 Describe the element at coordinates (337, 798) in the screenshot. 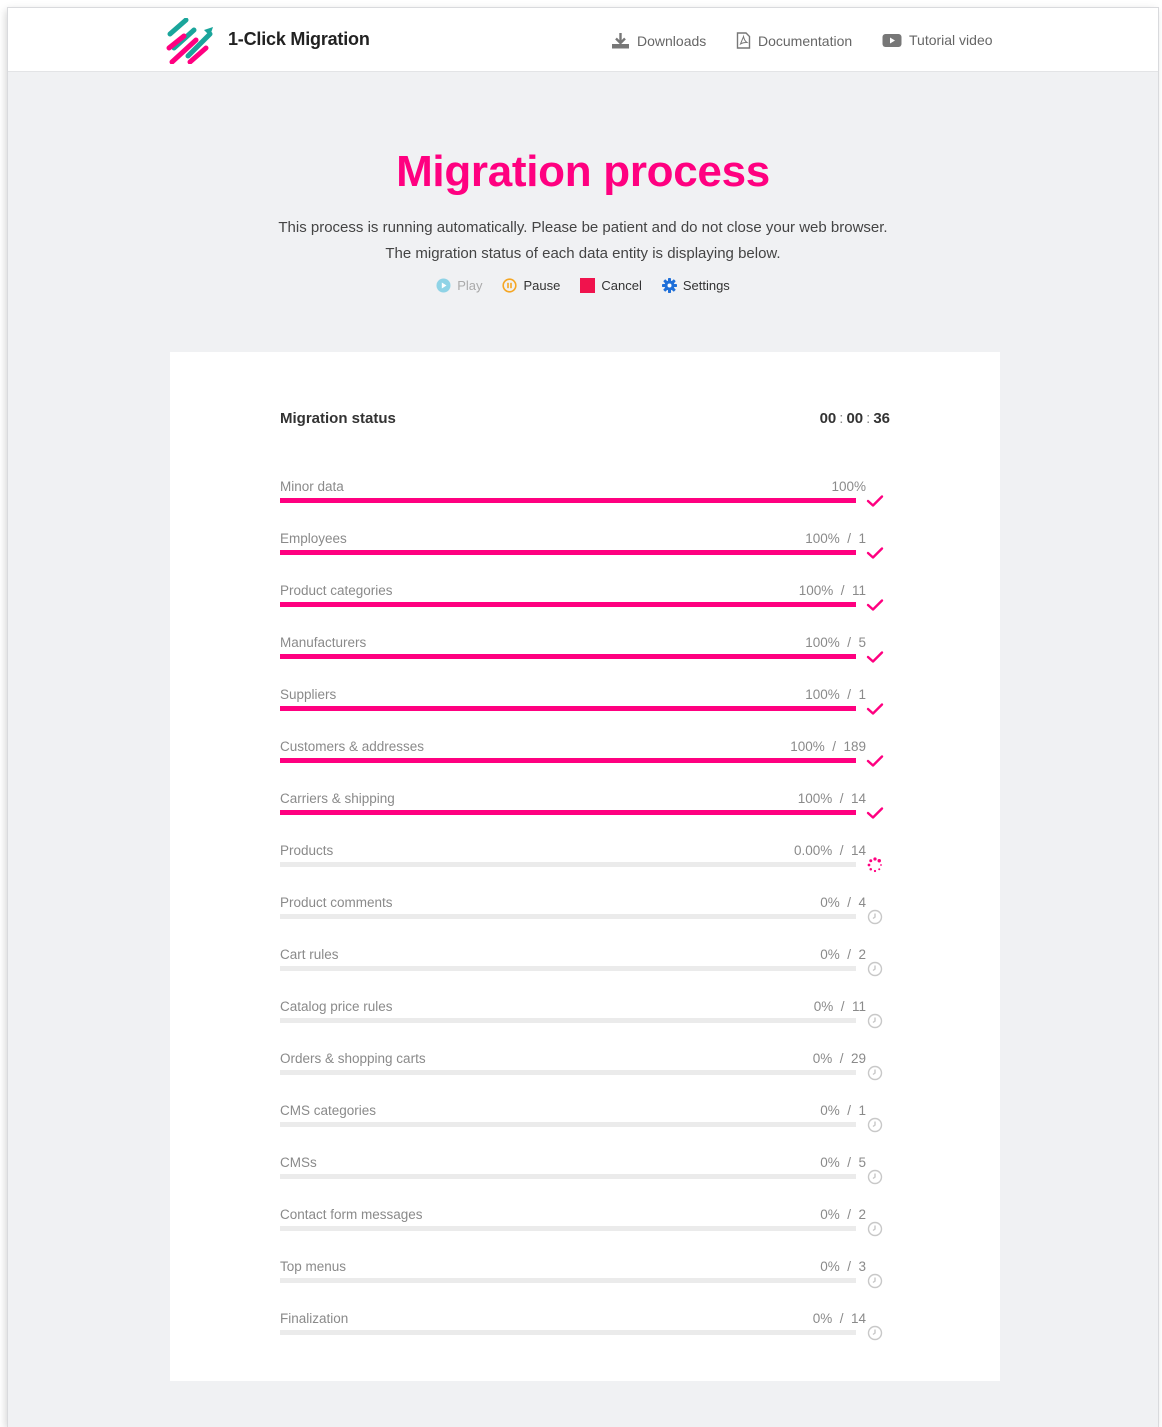

I see `entity-label: Carriers & shipping` at that location.